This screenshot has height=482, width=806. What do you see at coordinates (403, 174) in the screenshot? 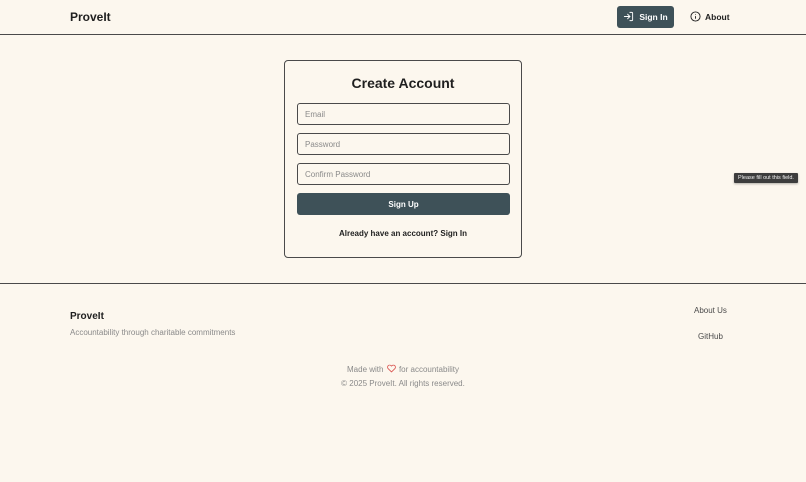
I see `confirm-password-field` at bounding box center [403, 174].